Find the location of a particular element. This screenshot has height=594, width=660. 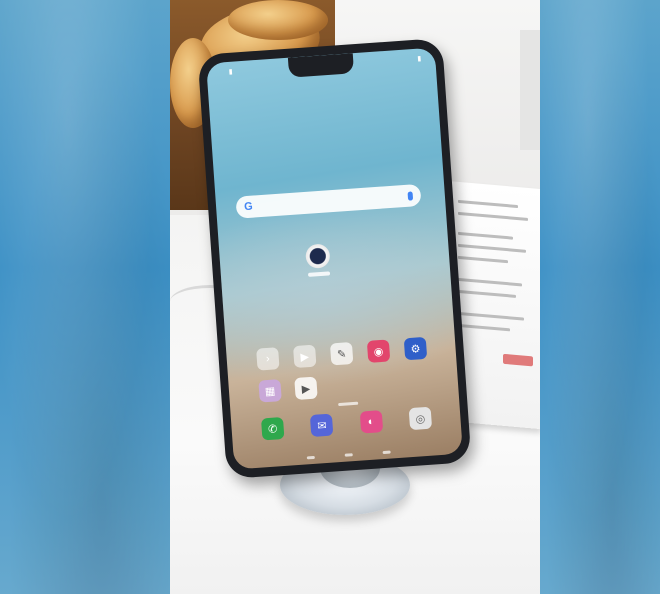

dock: ✆ ✉ ◐ ◎ is located at coordinates (346, 426).